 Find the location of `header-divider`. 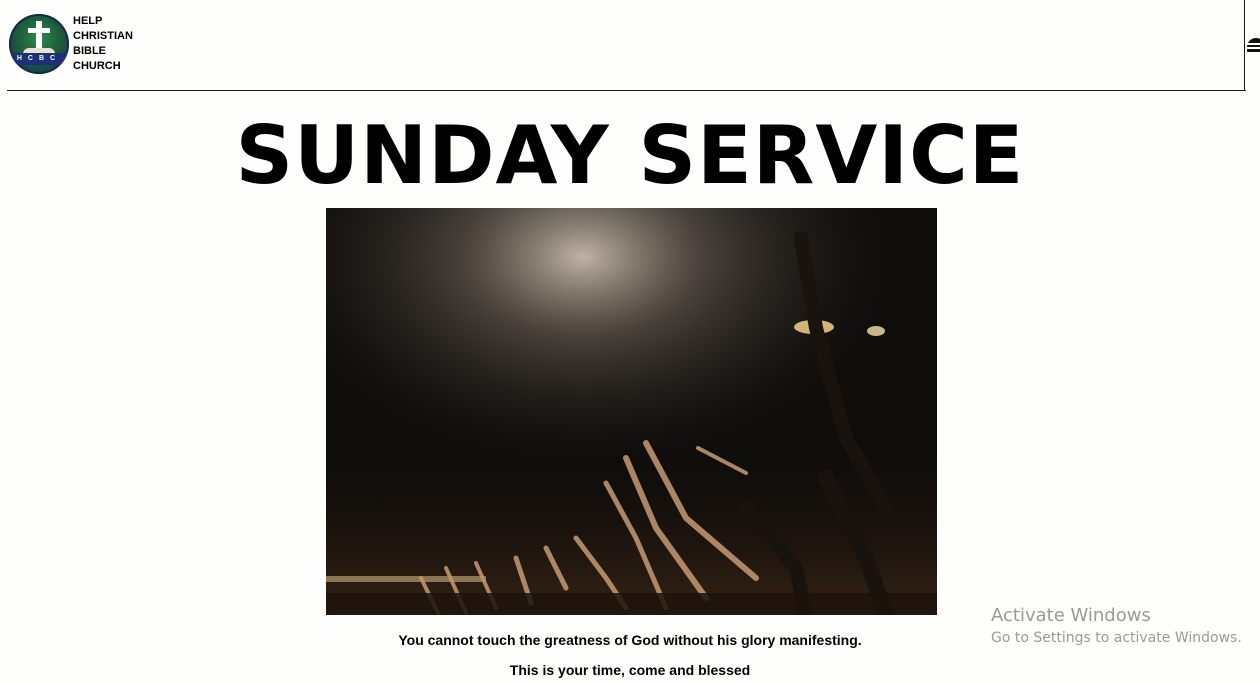

header-divider is located at coordinates (1244, 45).